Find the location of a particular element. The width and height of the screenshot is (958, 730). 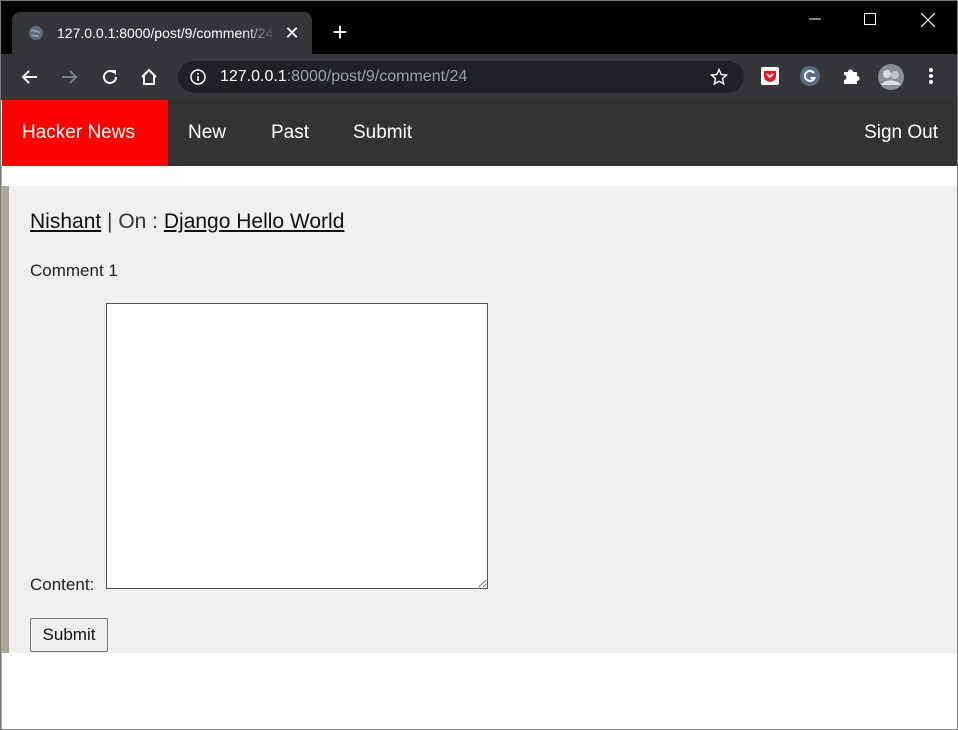

url-text: 127.0.0.1:8000/post/9/comment/24 is located at coordinates (343, 77).